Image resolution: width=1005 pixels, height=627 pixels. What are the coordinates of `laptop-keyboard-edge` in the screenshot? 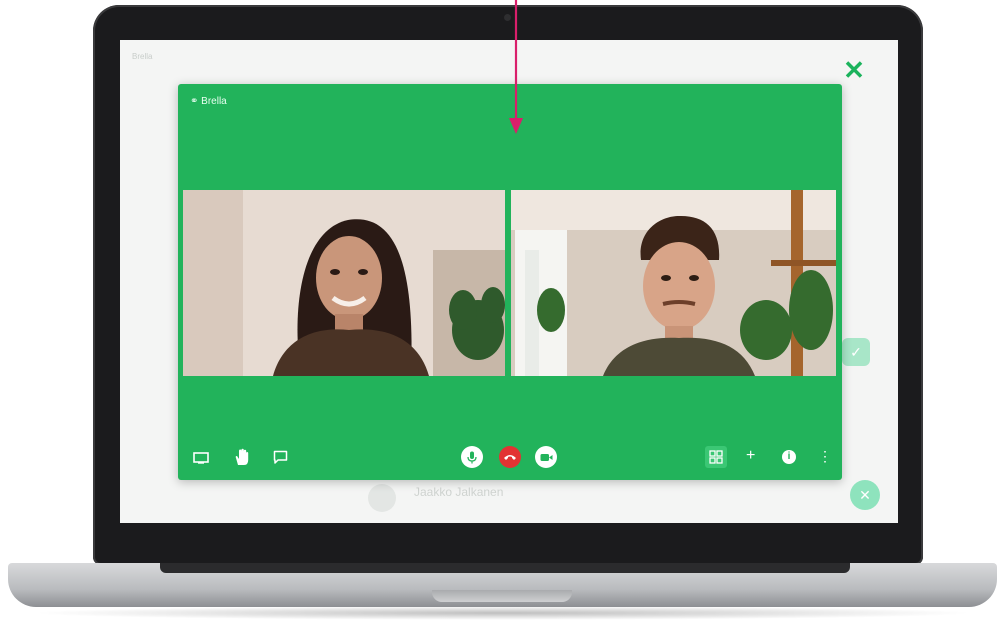 It's located at (505, 568).